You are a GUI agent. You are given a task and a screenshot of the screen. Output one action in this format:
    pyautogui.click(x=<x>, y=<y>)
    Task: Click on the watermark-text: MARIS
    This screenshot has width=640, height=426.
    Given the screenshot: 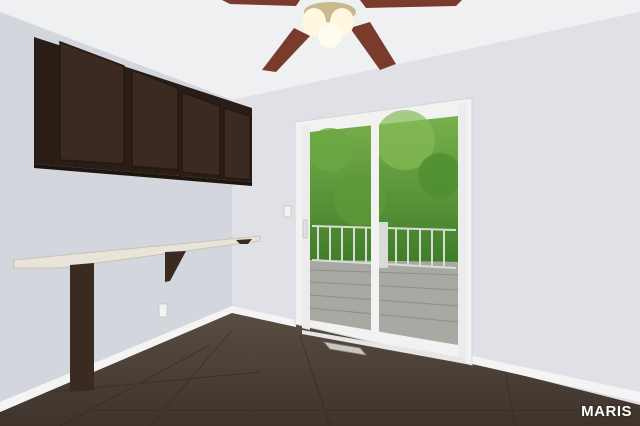 What is the action you would take?
    pyautogui.click(x=606, y=411)
    